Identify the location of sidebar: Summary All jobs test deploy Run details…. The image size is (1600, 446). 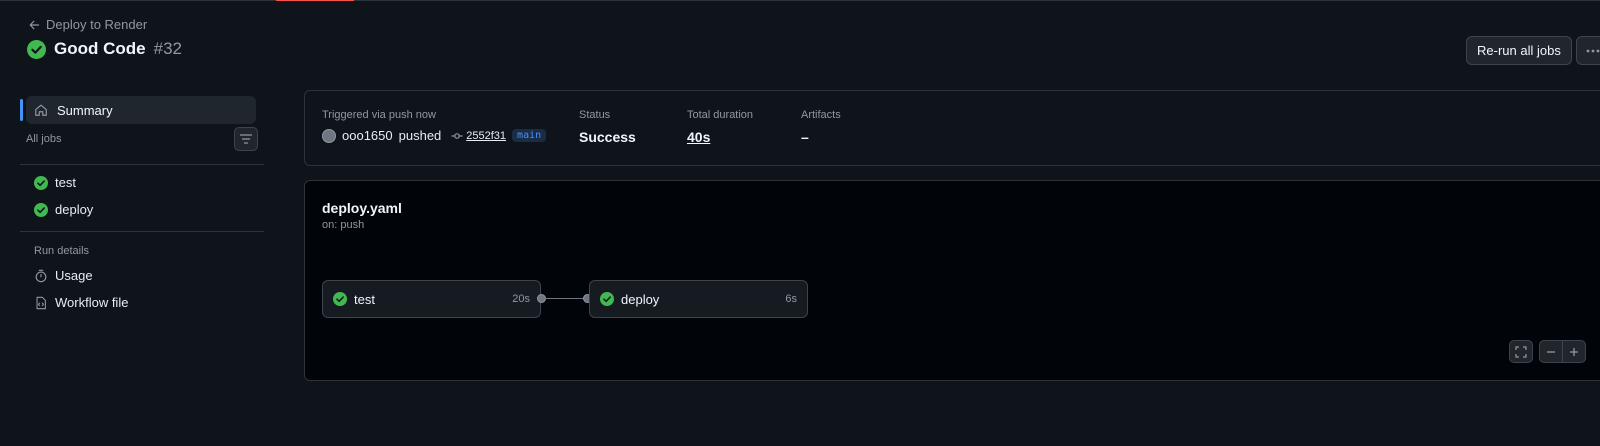
(142, 203).